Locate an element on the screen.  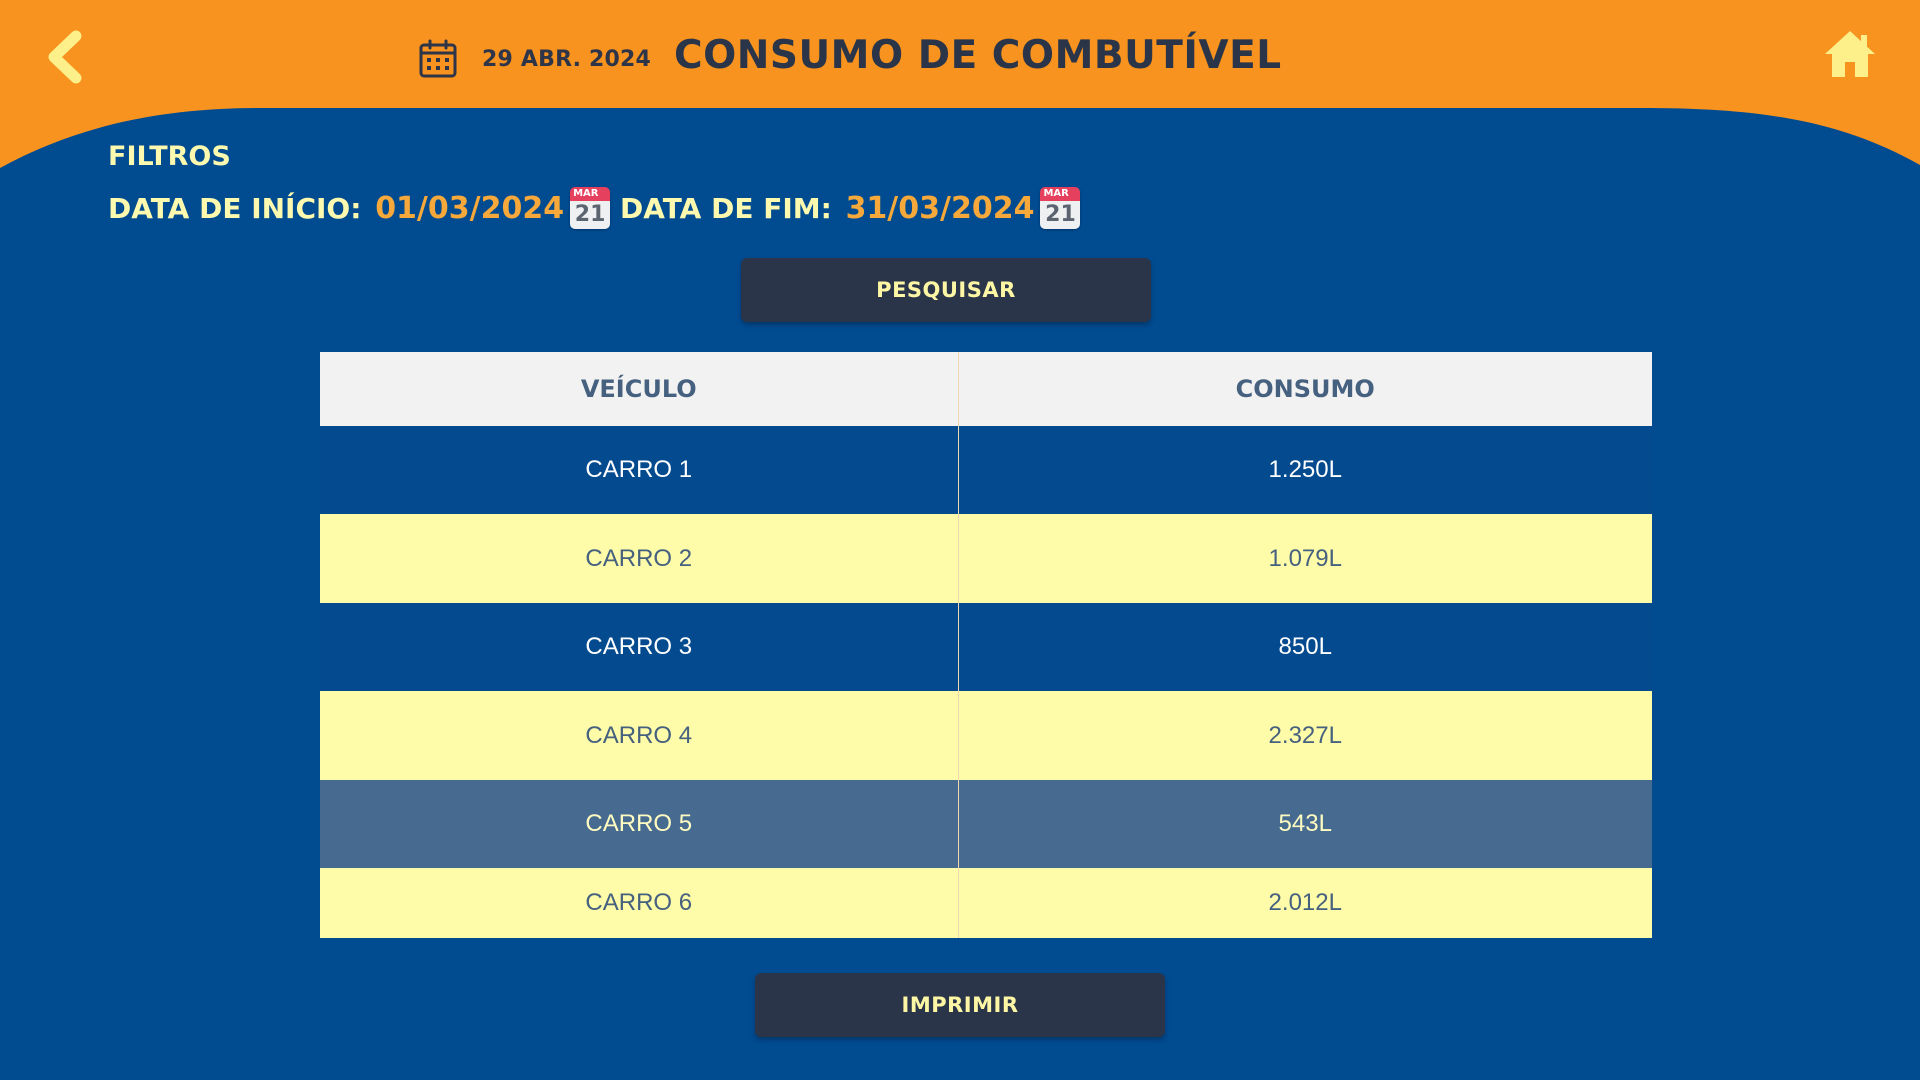
end-date-filter: DATA DE FIM: 31/03/2024 MAR 21 is located at coordinates (850, 208).